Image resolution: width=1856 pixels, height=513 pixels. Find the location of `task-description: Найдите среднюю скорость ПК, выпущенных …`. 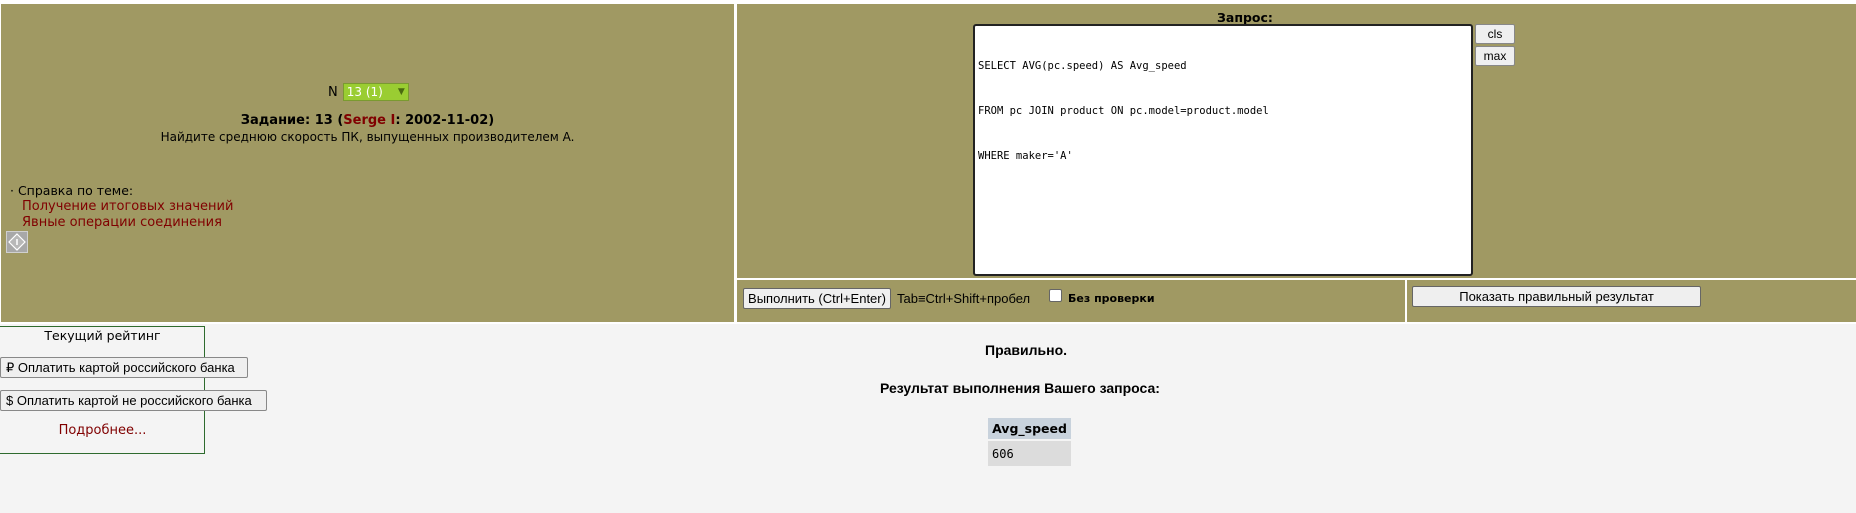

task-description: Найдите среднюю скорость ПК, выпущенных … is located at coordinates (367, 137).